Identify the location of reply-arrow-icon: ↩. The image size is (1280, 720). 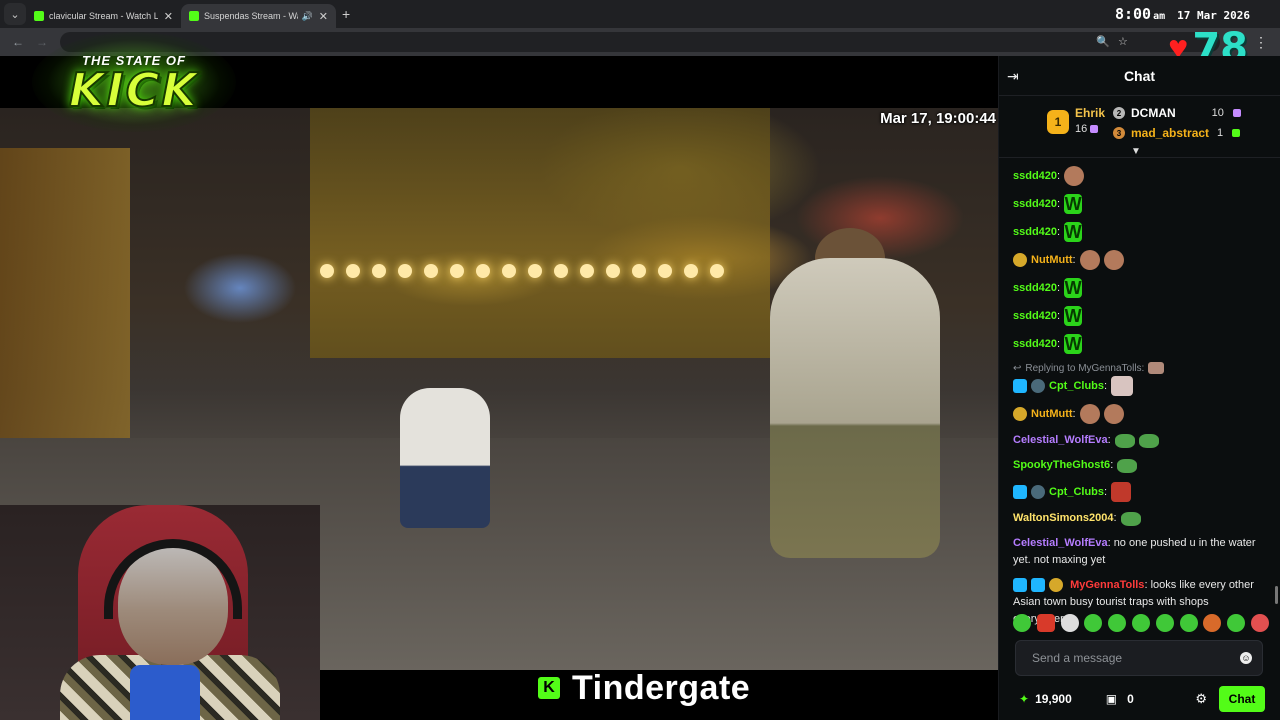
(1017, 368).